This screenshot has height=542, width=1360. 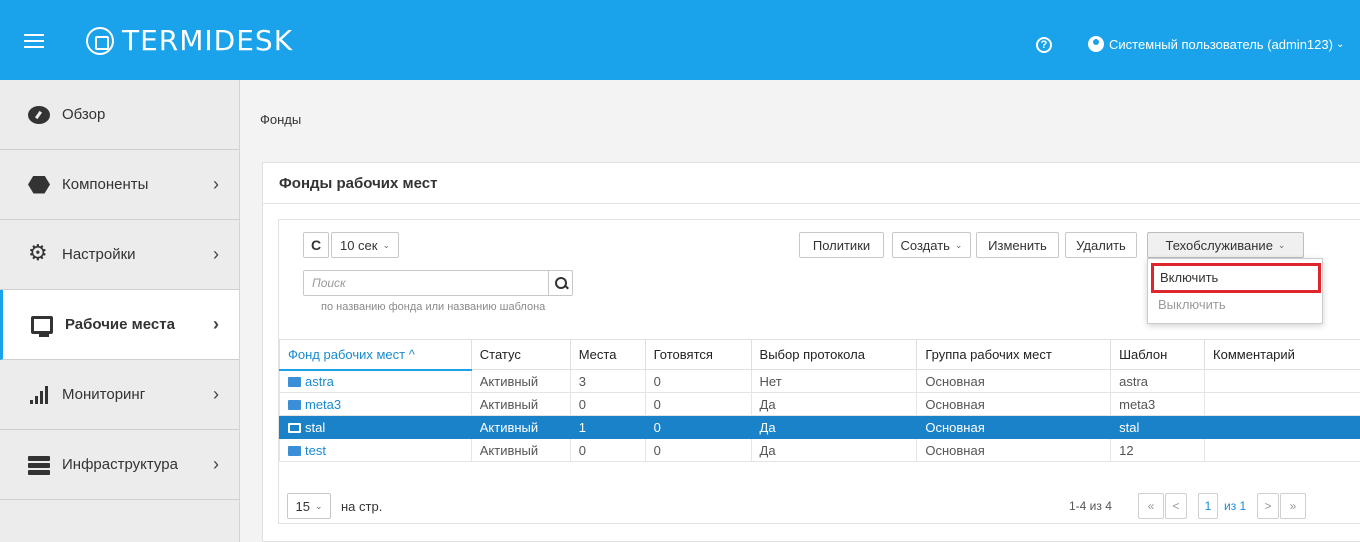 I want to click on cell-pool-name: meta3, so click(x=375, y=404).